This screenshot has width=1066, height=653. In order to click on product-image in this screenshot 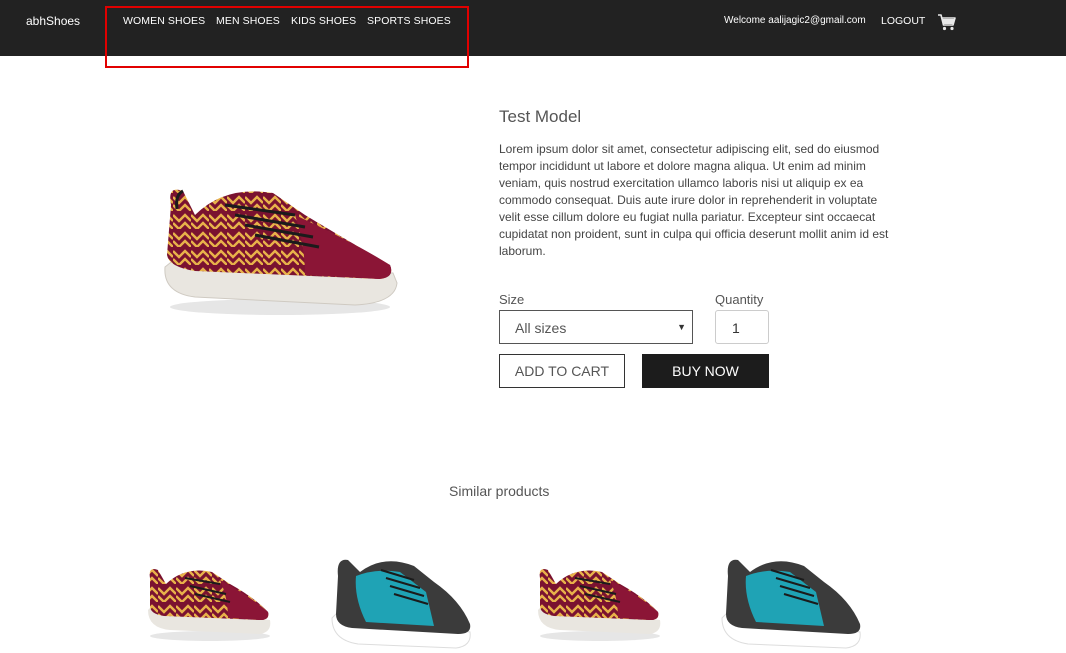, I will do `click(281, 252)`.